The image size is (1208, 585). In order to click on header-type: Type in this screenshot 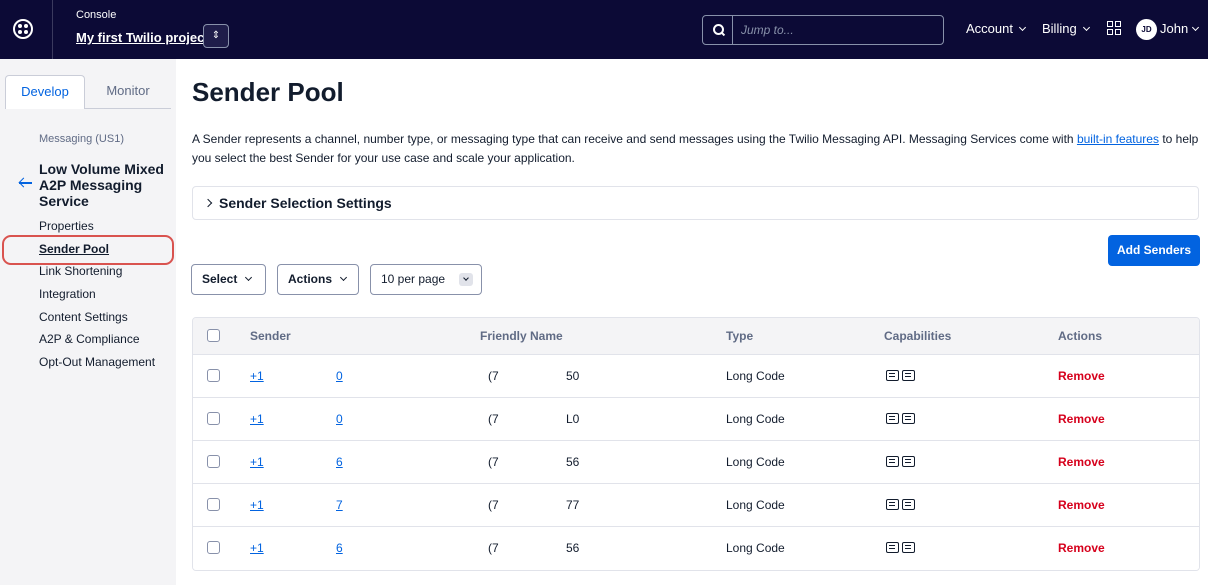, I will do `click(739, 336)`.